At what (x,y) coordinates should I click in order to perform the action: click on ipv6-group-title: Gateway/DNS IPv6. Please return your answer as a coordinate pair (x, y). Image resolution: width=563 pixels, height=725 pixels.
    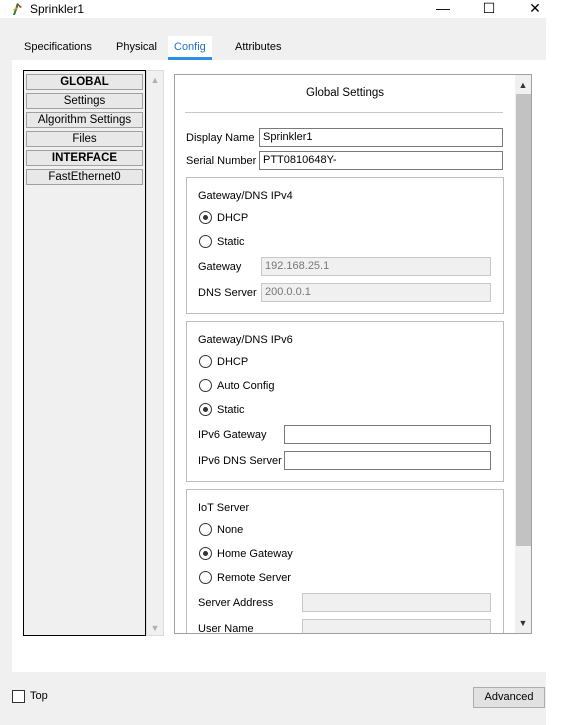
    Looking at the image, I should click on (245, 340).